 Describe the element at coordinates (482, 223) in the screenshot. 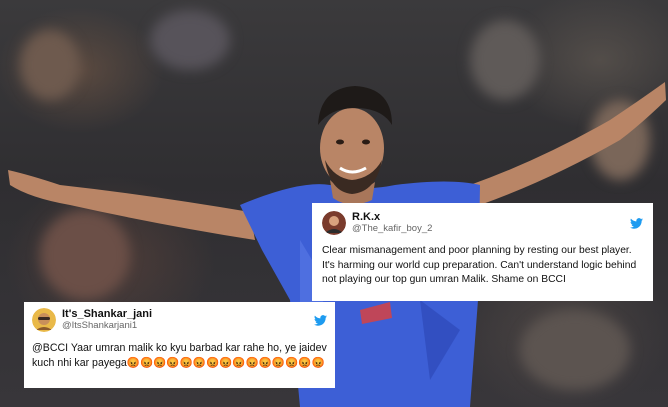

I see `tweet-header: R.K.x @The_kafir_boy_2` at that location.